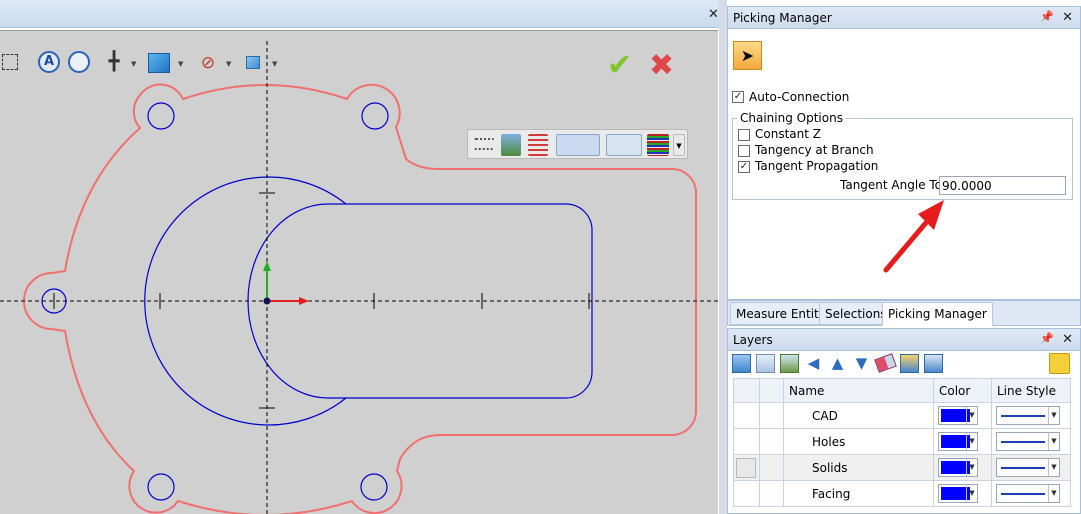 This screenshot has width=1081, height=514. What do you see at coordinates (817, 166) in the screenshot?
I see `tangent-propagation-label: Tangent Propagation` at bounding box center [817, 166].